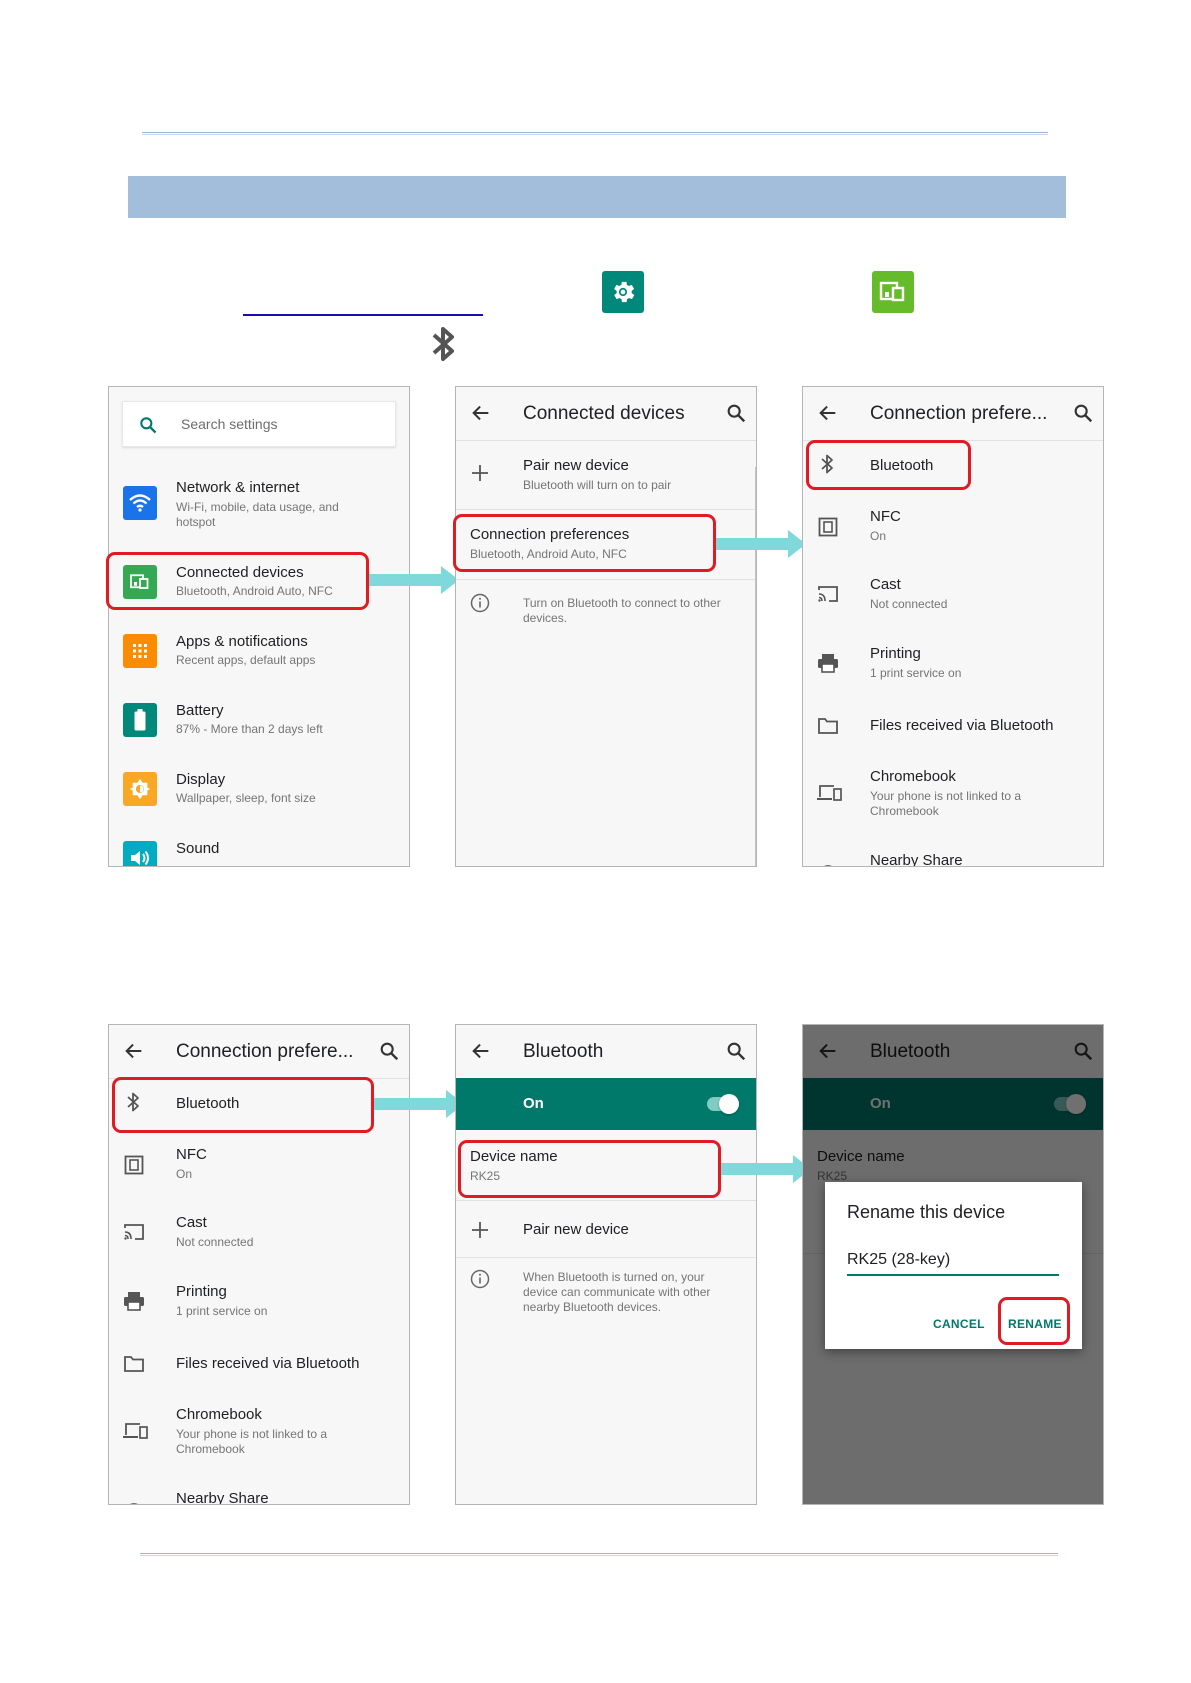 The image size is (1191, 1683). Describe the element at coordinates (140, 503) in the screenshot. I see `wifi-icon` at that location.